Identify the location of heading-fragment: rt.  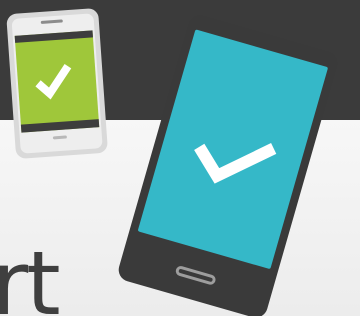
(30, 274).